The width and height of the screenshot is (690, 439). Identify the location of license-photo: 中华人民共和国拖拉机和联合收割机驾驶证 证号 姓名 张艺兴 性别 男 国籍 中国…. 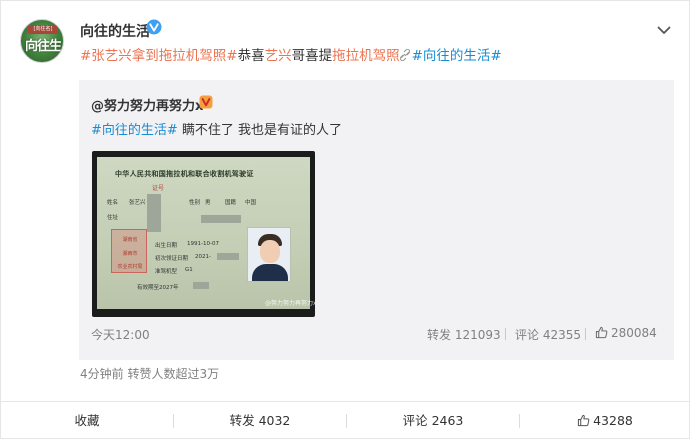
(203, 234).